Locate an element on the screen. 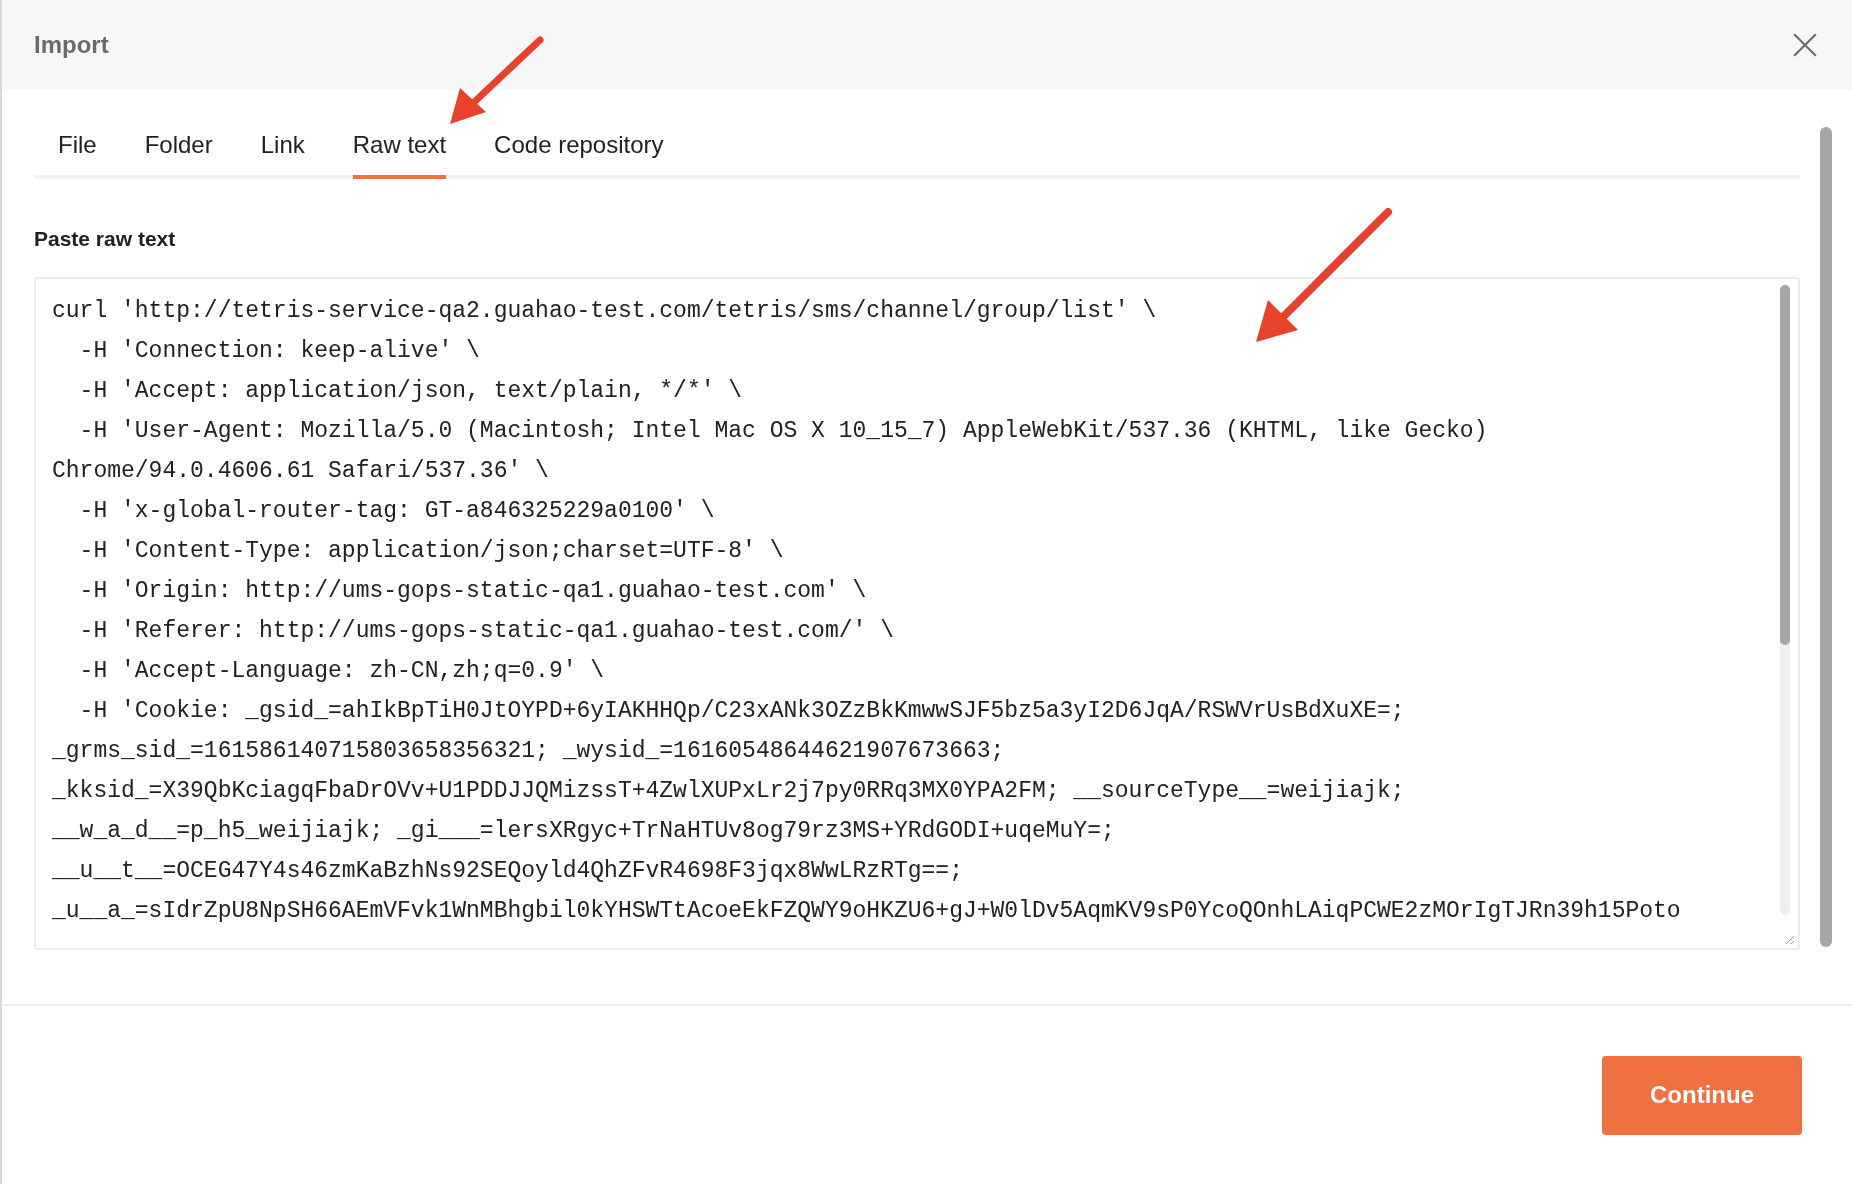 The height and width of the screenshot is (1184, 1852). code-line: _grms_sid_=161586140715803658356321; _wysid_=16160548644621907673663; is located at coordinates (529, 751).